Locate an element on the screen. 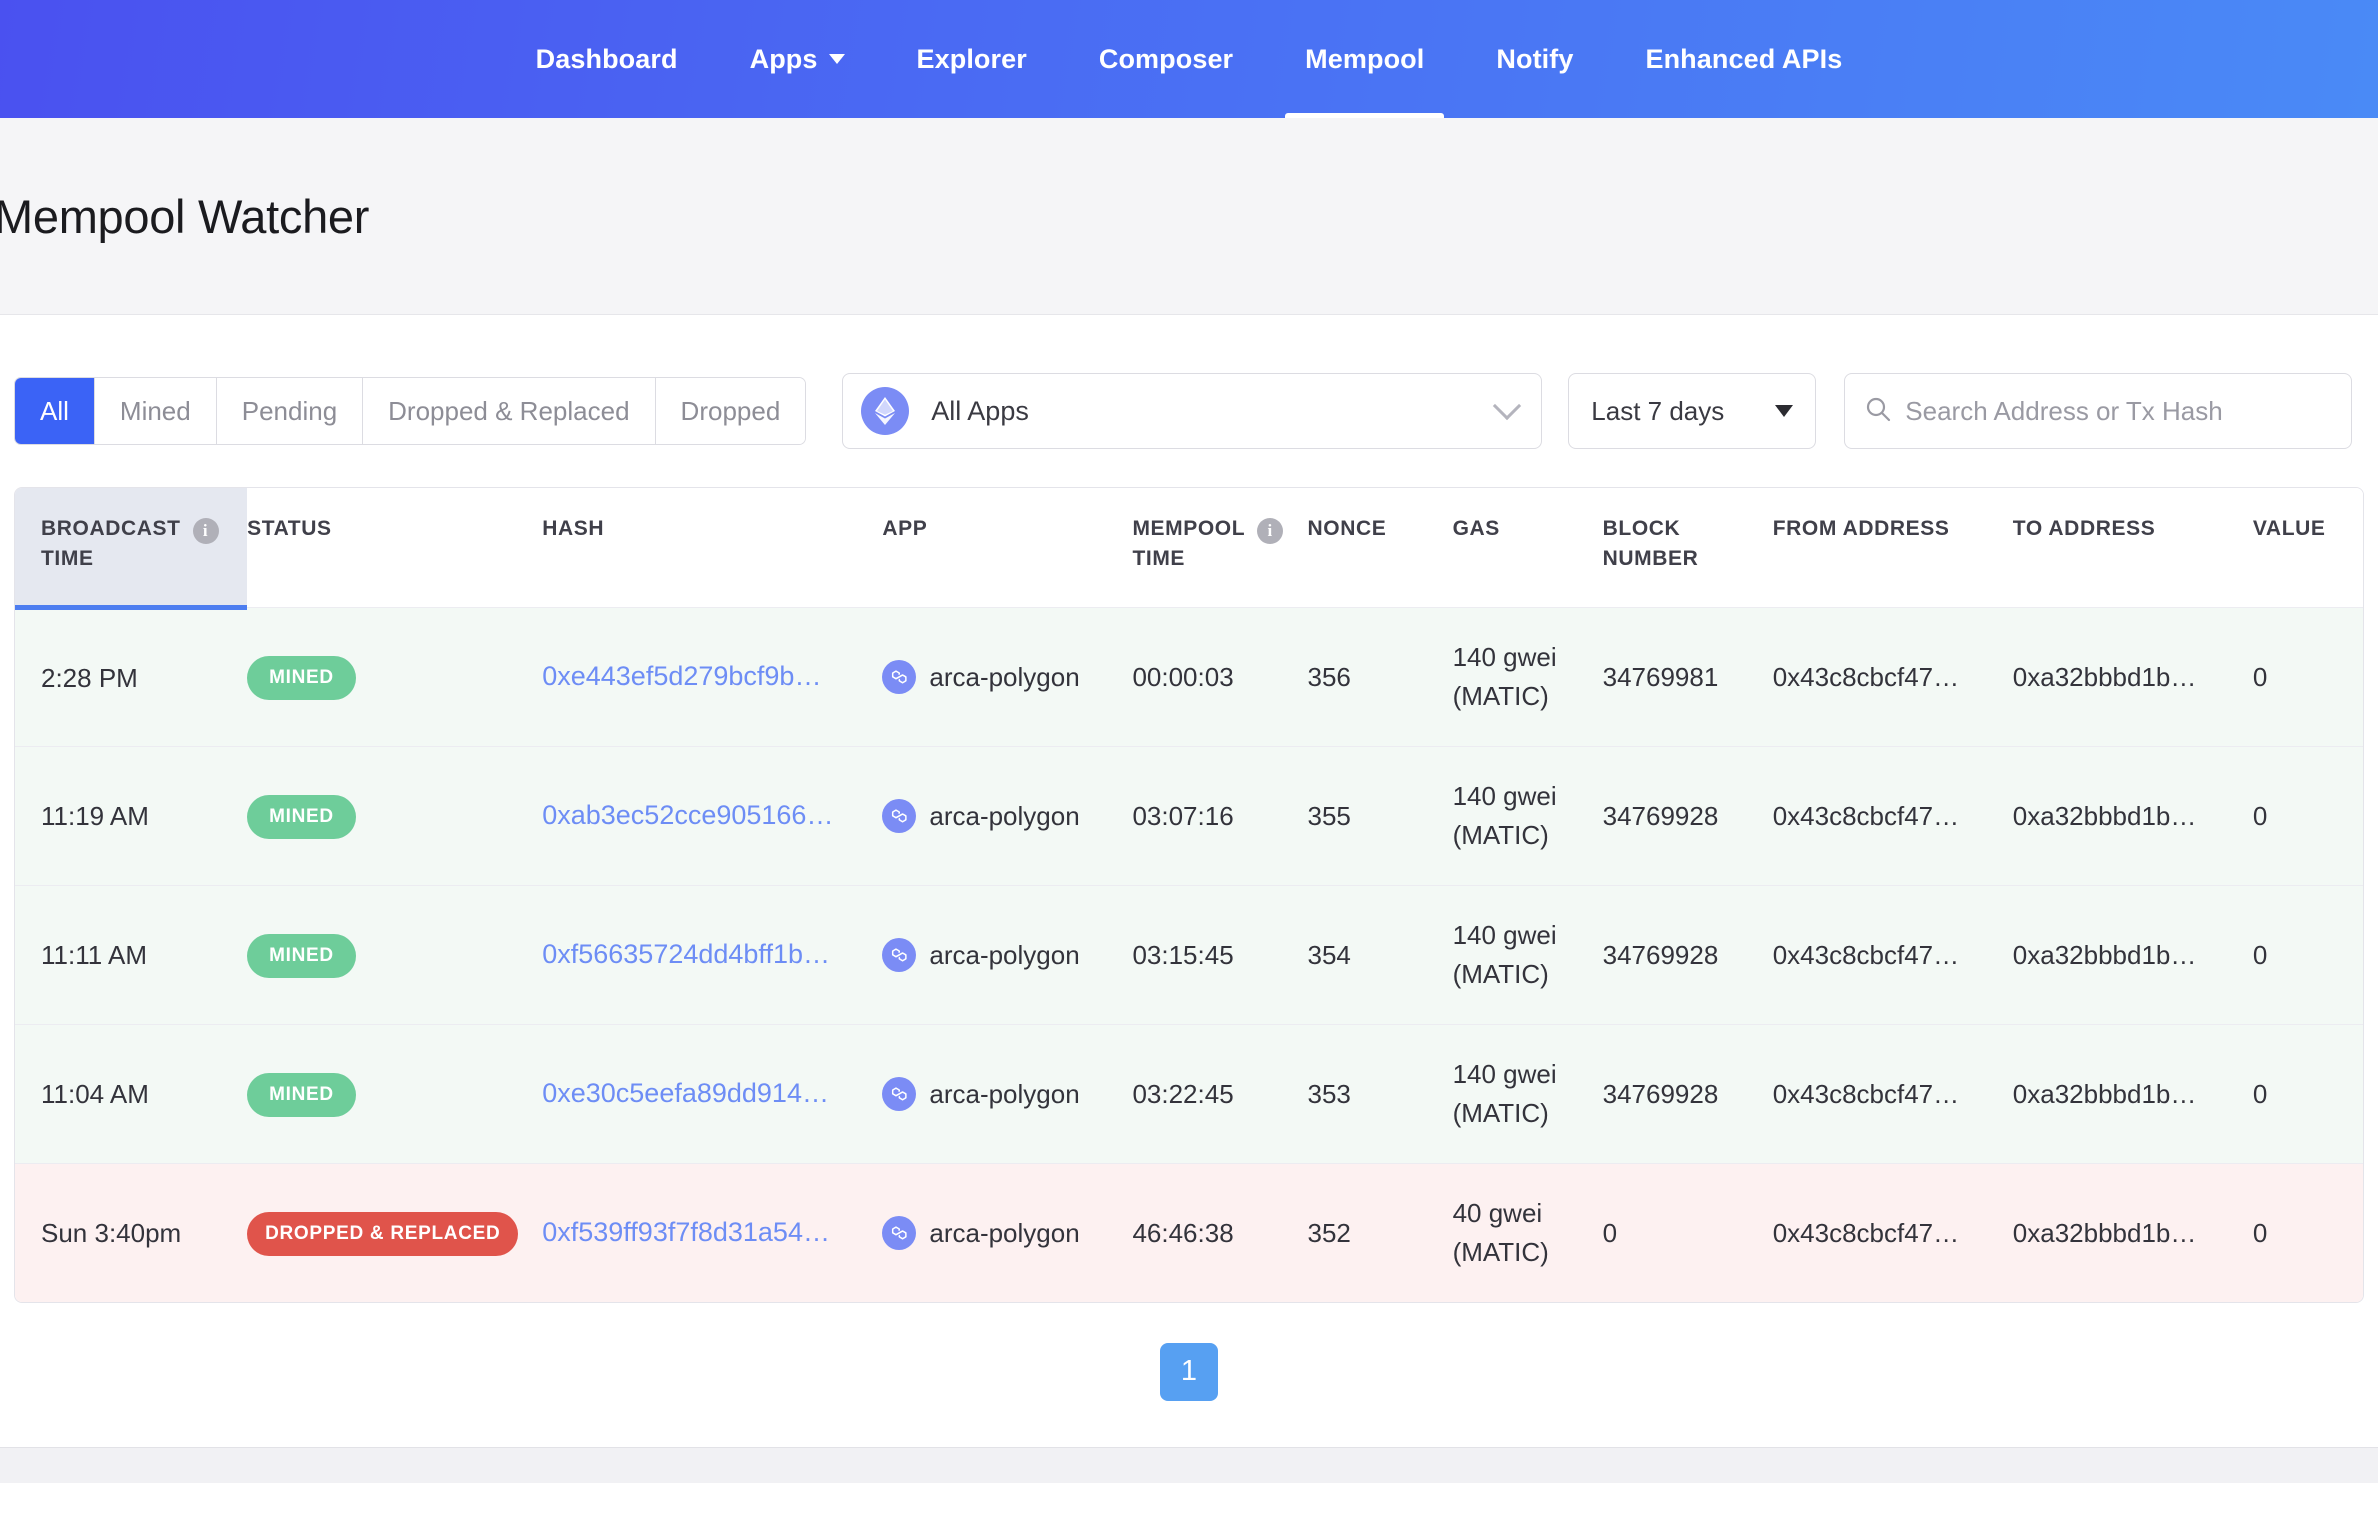  nav-item-notify: Notify is located at coordinates (1534, 59).